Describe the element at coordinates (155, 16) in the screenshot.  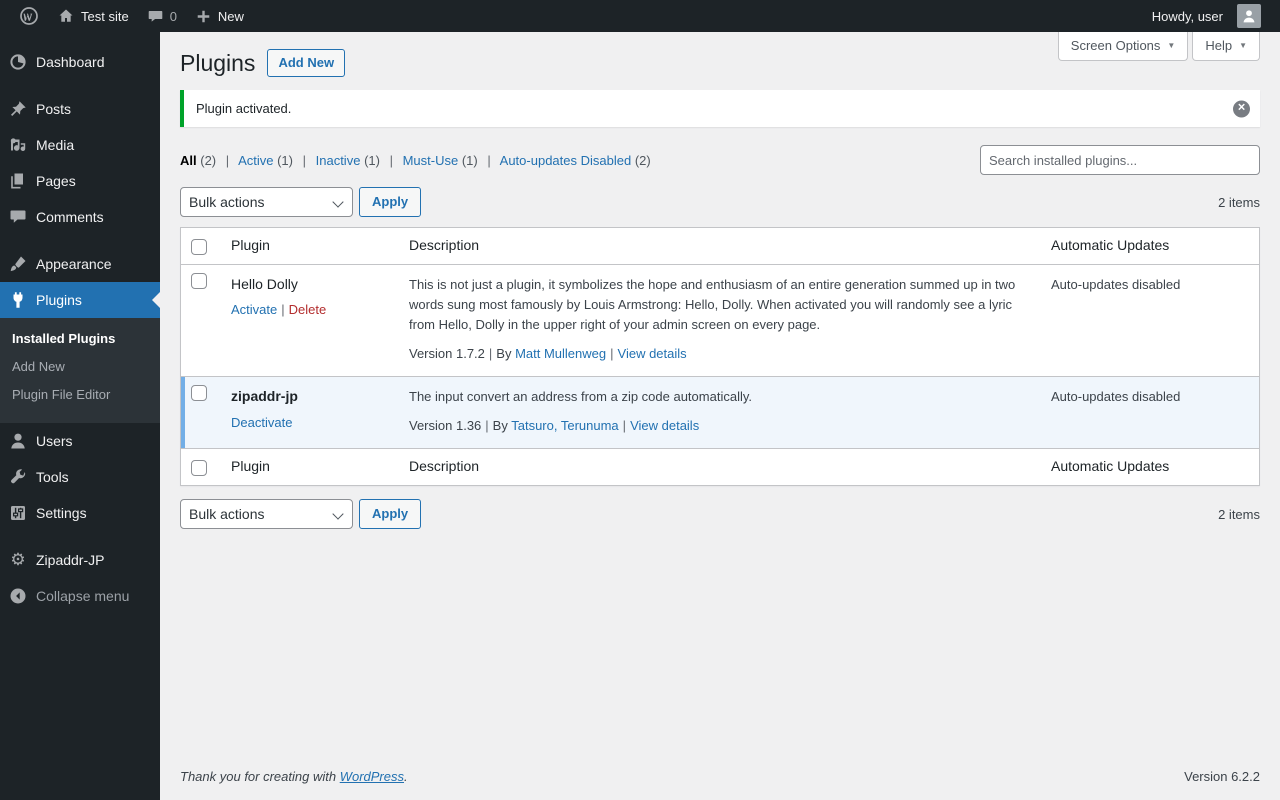
I see `comment-bubble-icon` at that location.